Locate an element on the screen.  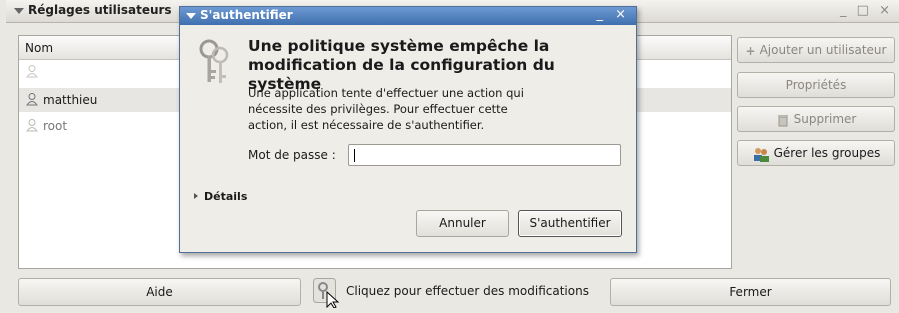
keys-icon is located at coordinates (214, 61).